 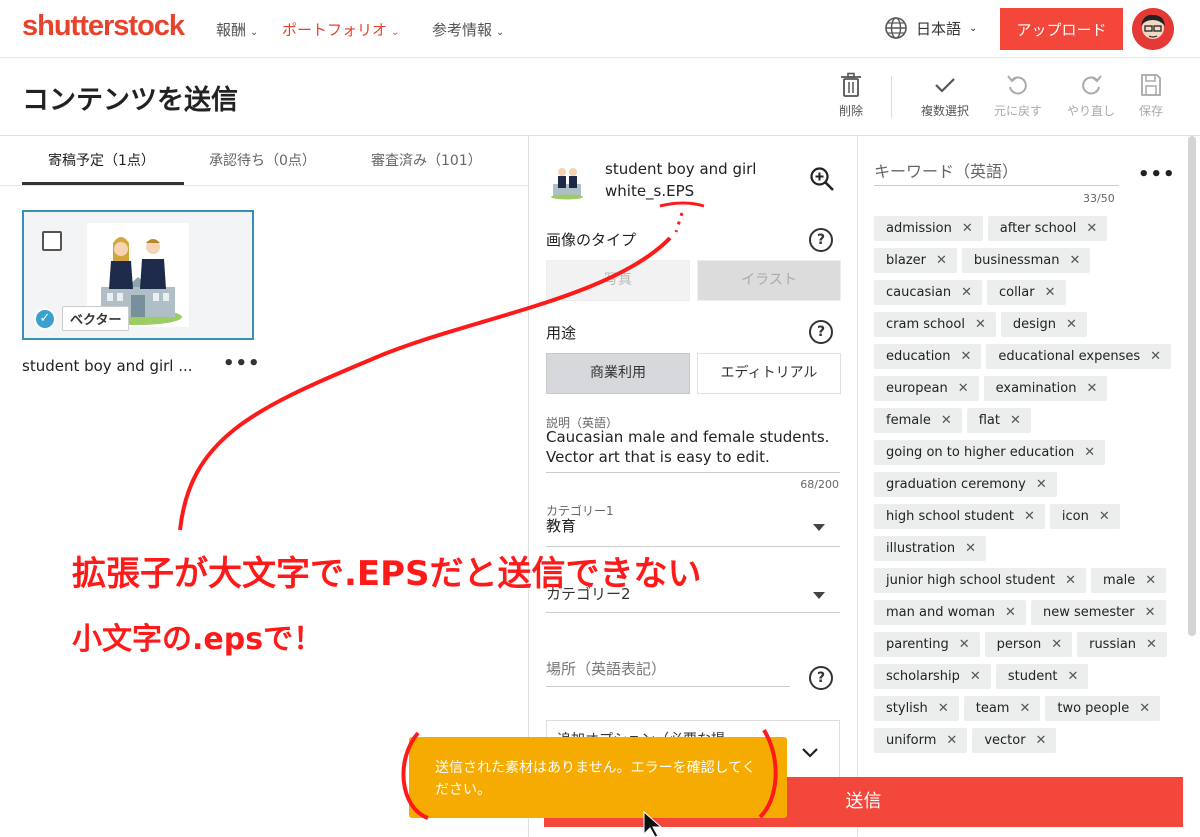 What do you see at coordinates (965, 484) in the screenshot?
I see `keyword-chip: graduation ceremony ✕` at bounding box center [965, 484].